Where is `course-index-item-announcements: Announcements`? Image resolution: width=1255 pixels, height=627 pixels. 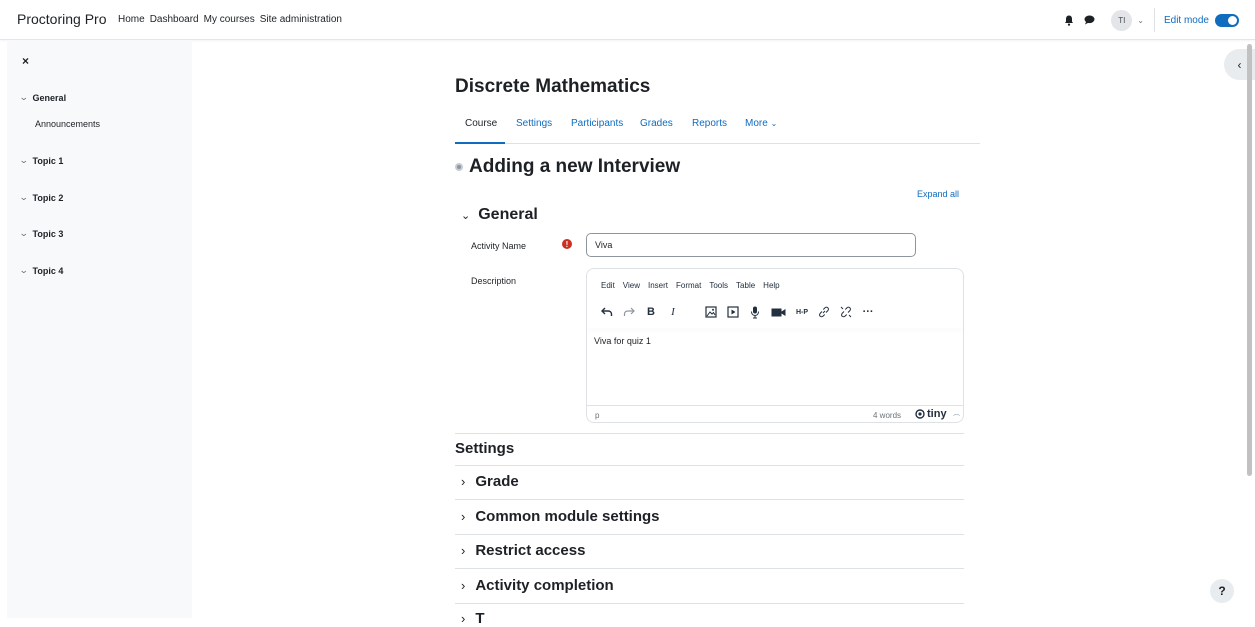 course-index-item-announcements: Announcements is located at coordinates (67, 124).